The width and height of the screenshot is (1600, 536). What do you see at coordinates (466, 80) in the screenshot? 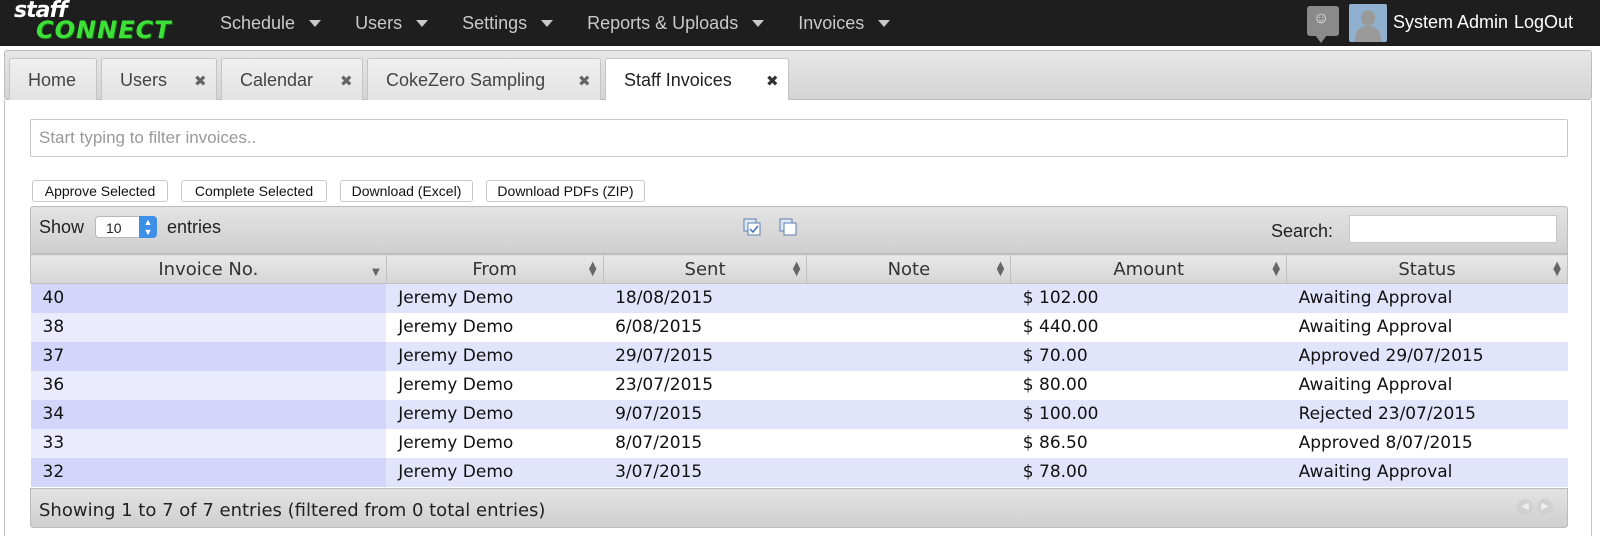
I see `tab-label: CokeZero Sampling` at bounding box center [466, 80].